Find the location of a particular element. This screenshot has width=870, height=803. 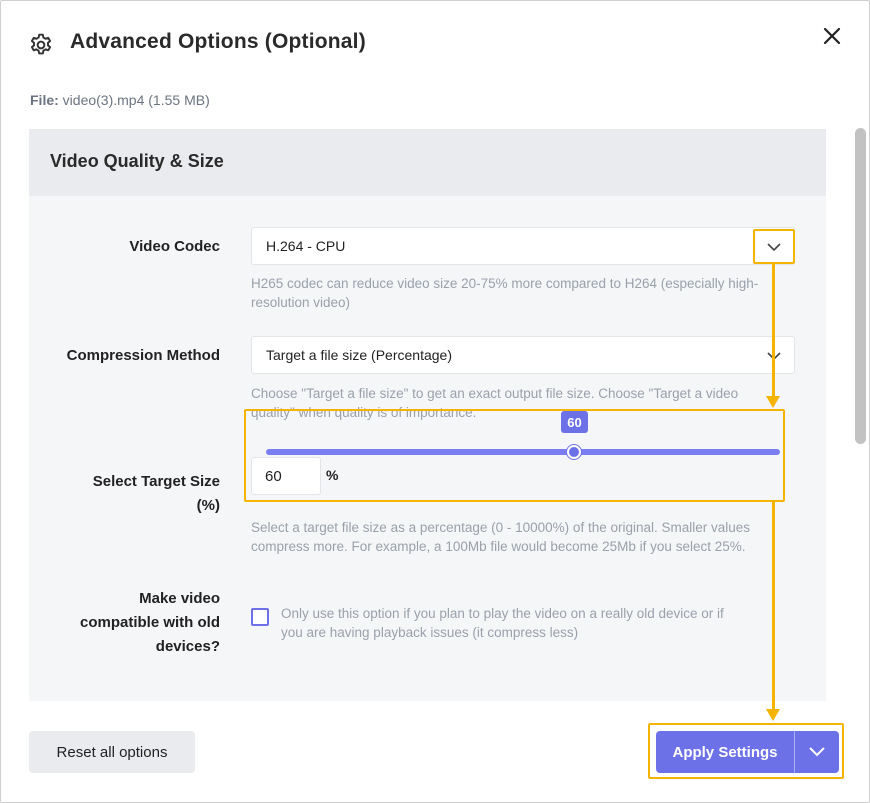

video-codec-value: H.264 - CPU is located at coordinates (306, 246).